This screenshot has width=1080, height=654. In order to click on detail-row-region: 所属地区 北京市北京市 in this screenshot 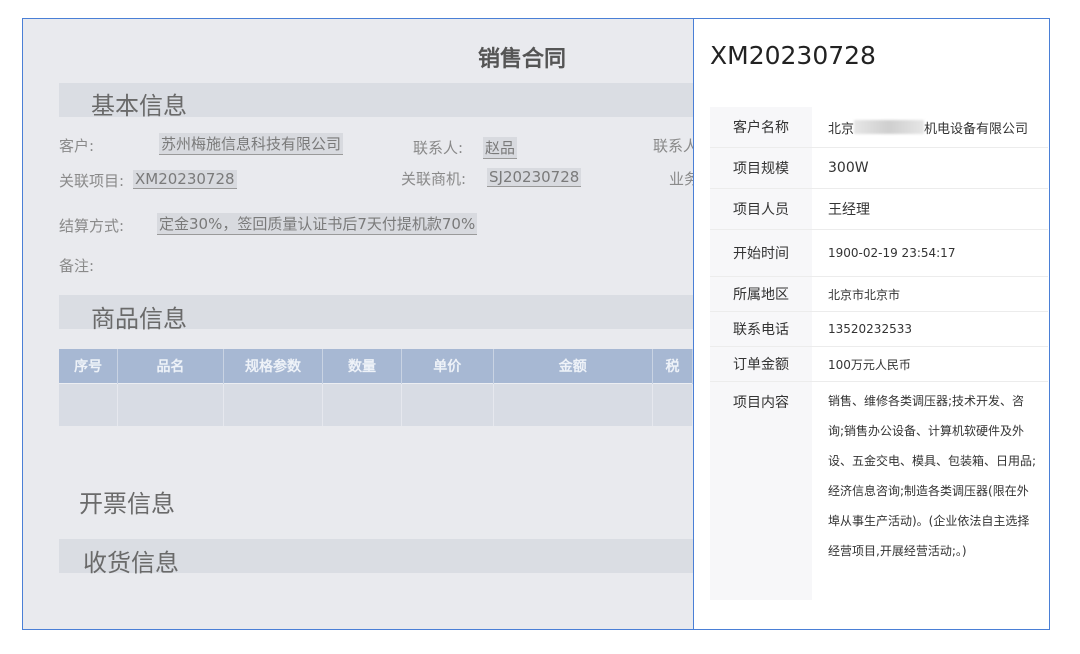, I will do `click(879, 294)`.